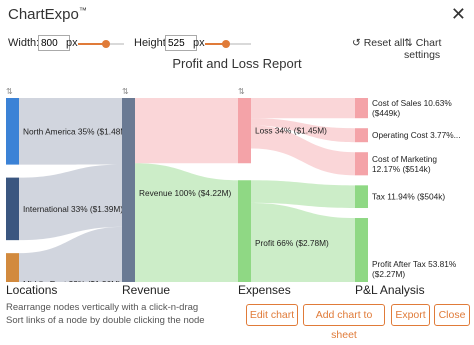 The image size is (474, 345). What do you see at coordinates (186, 222) in the screenshot?
I see `link-rev-profit` at bounding box center [186, 222].